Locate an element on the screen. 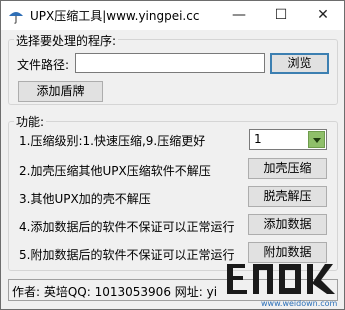 Image resolution: width=345 pixels, height=310 pixels. minimize-button: — is located at coordinates (239, 15).